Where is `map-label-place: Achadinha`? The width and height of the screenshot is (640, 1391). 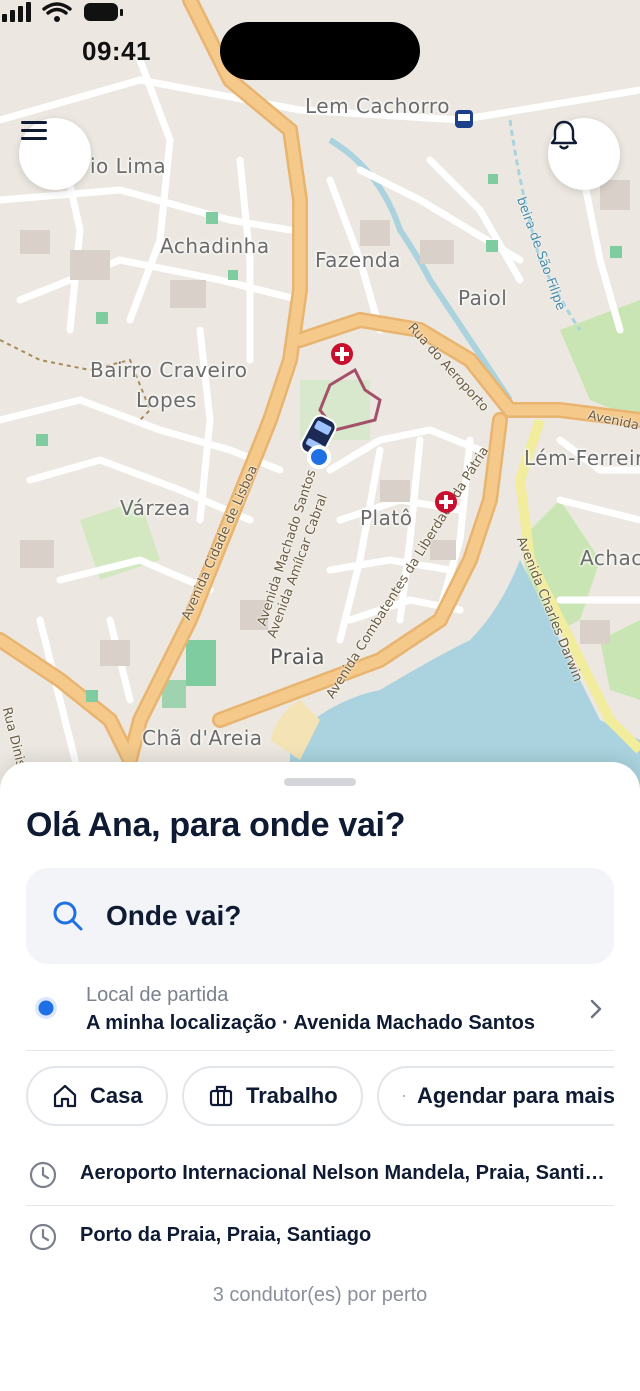
map-label-place: Achadinha is located at coordinates (215, 246).